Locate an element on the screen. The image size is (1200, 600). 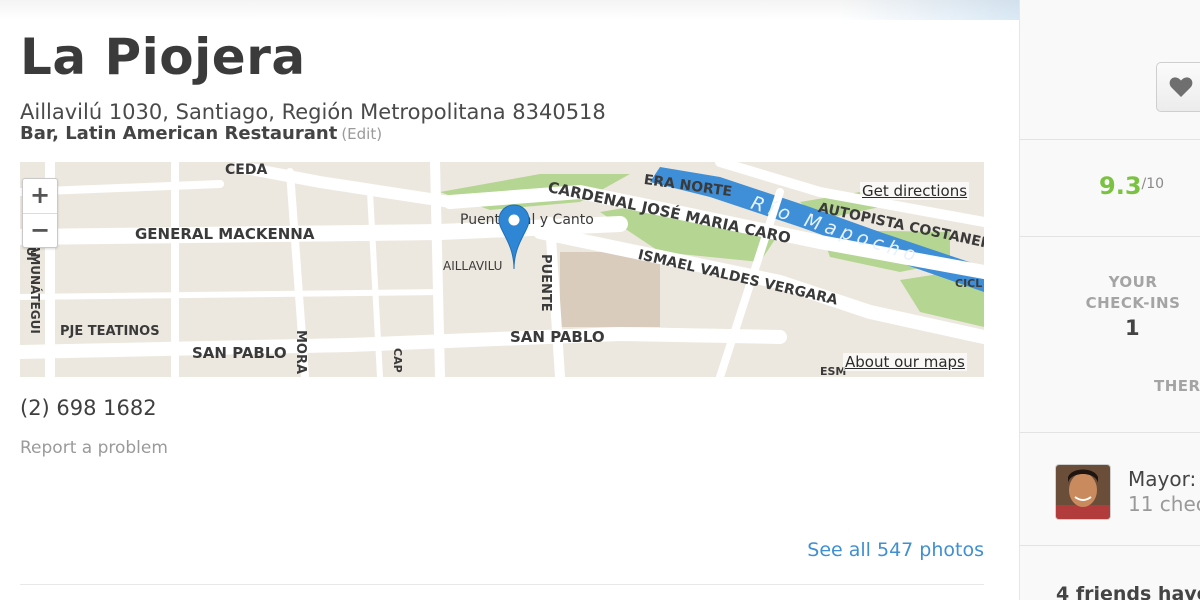
heart-icon is located at coordinates (1181, 87).